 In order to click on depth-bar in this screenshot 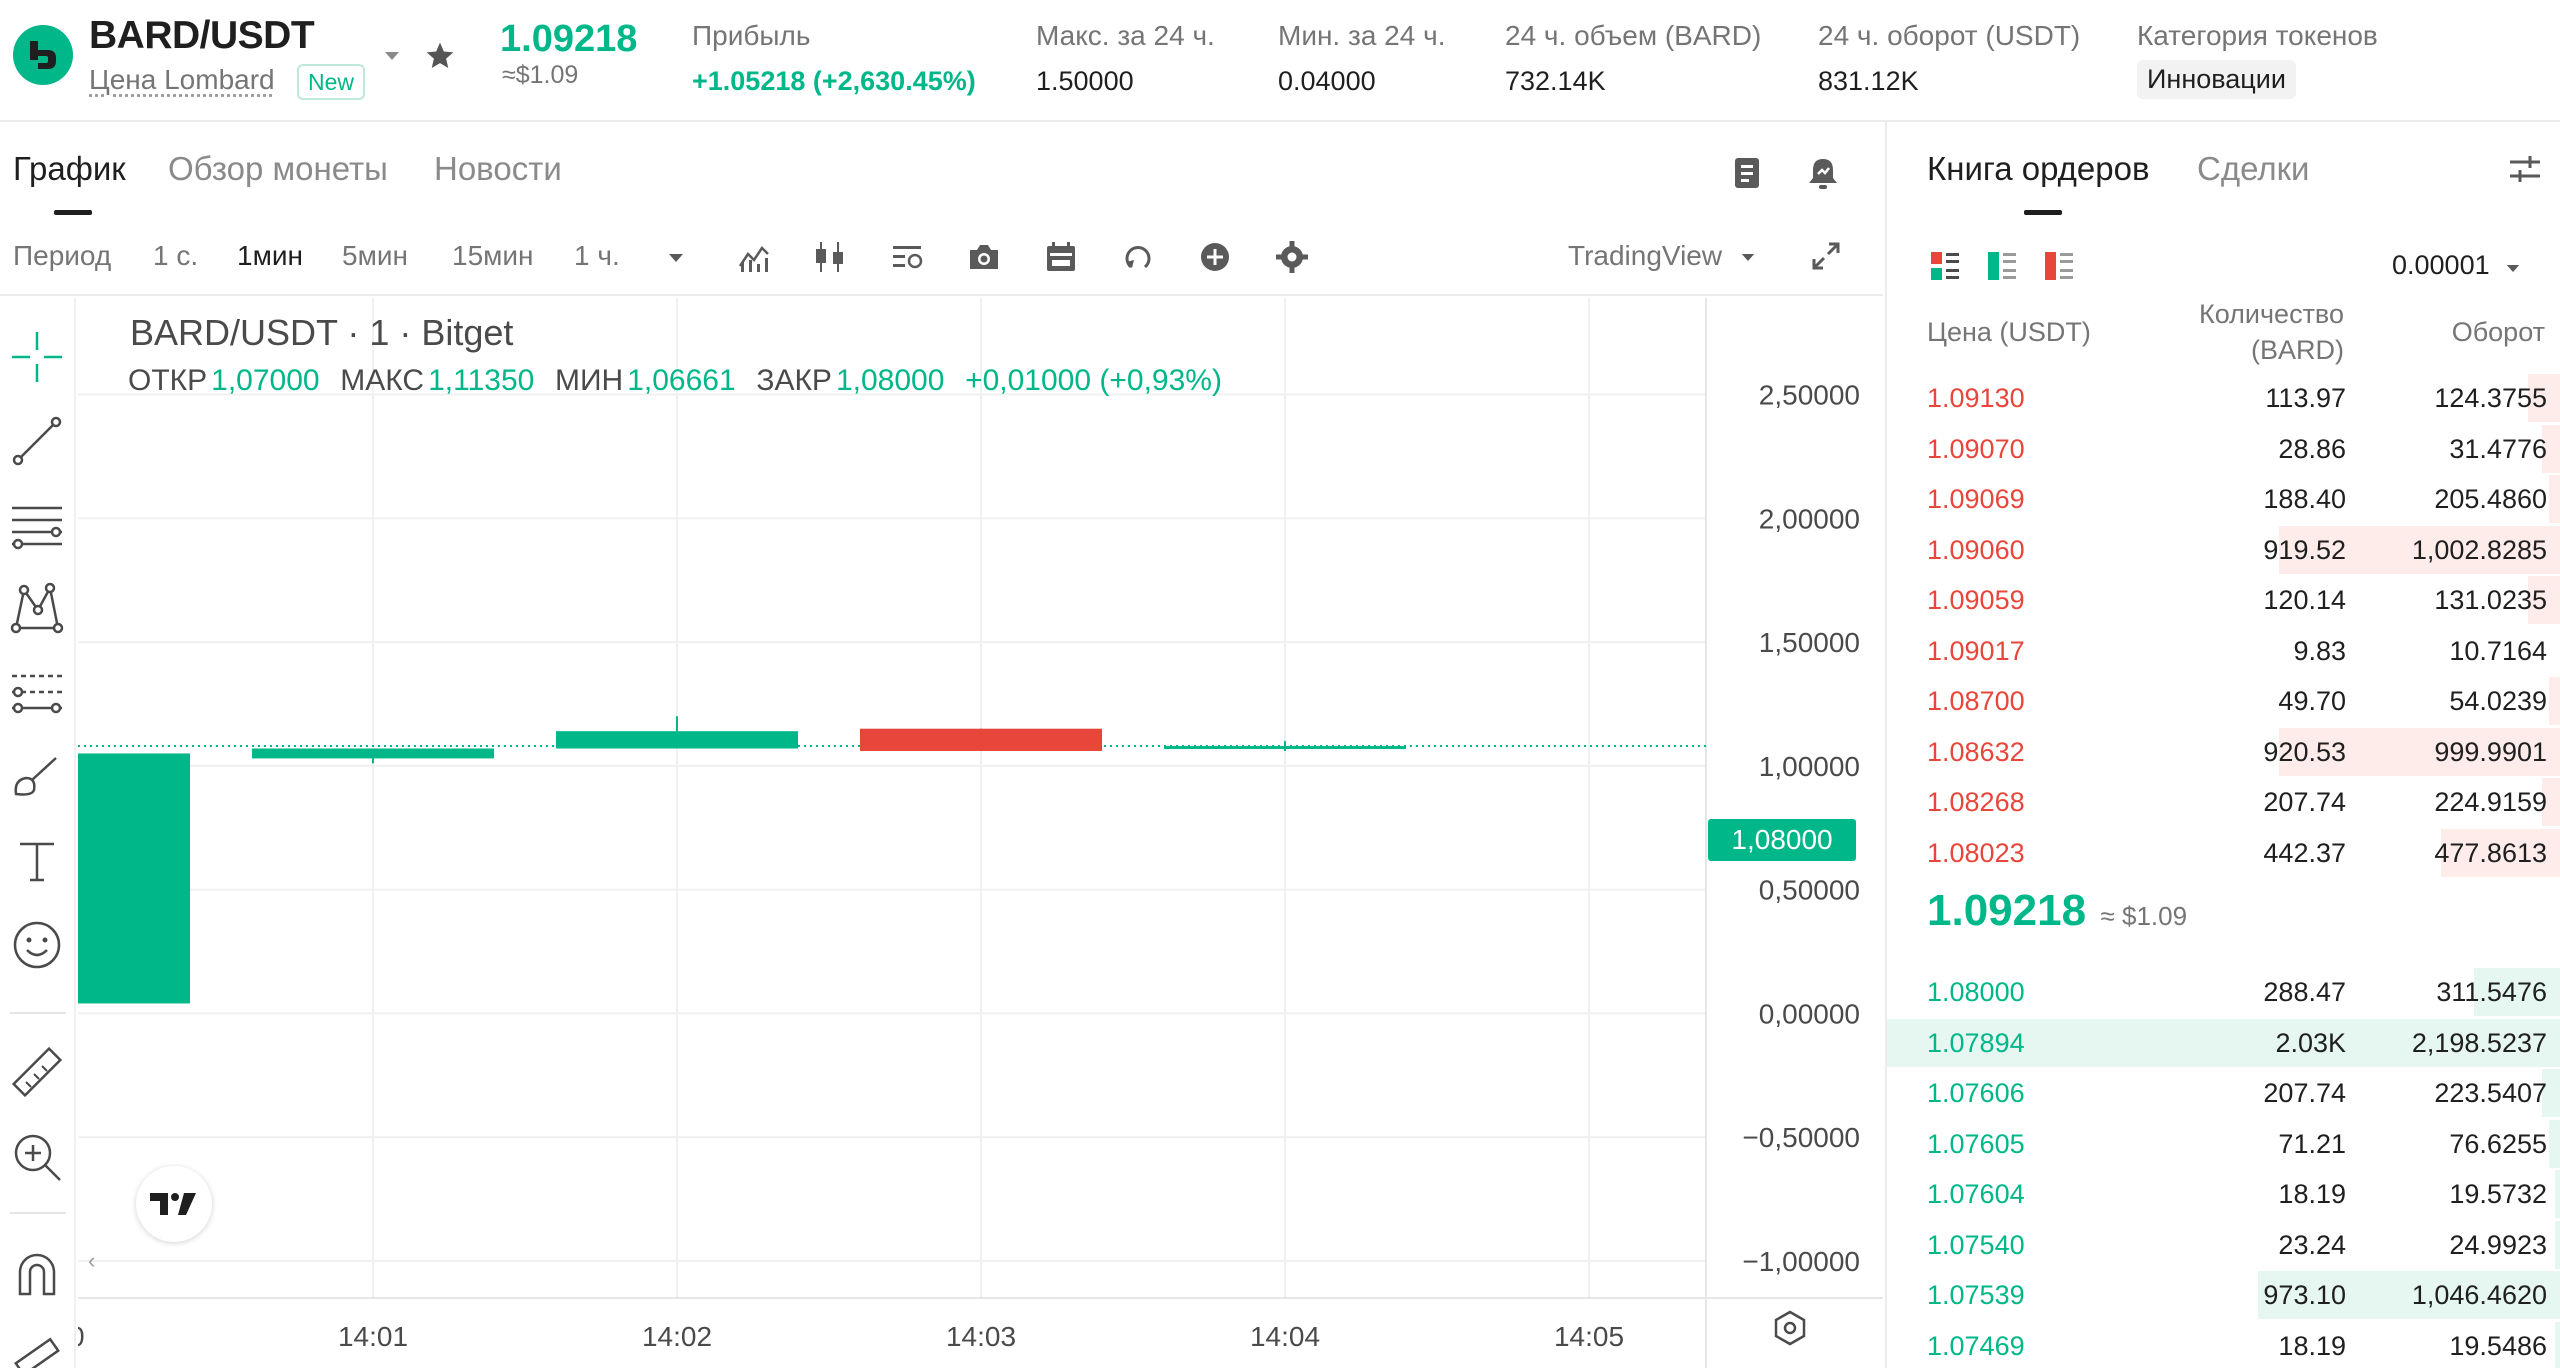, I will do `click(2554, 701)`.